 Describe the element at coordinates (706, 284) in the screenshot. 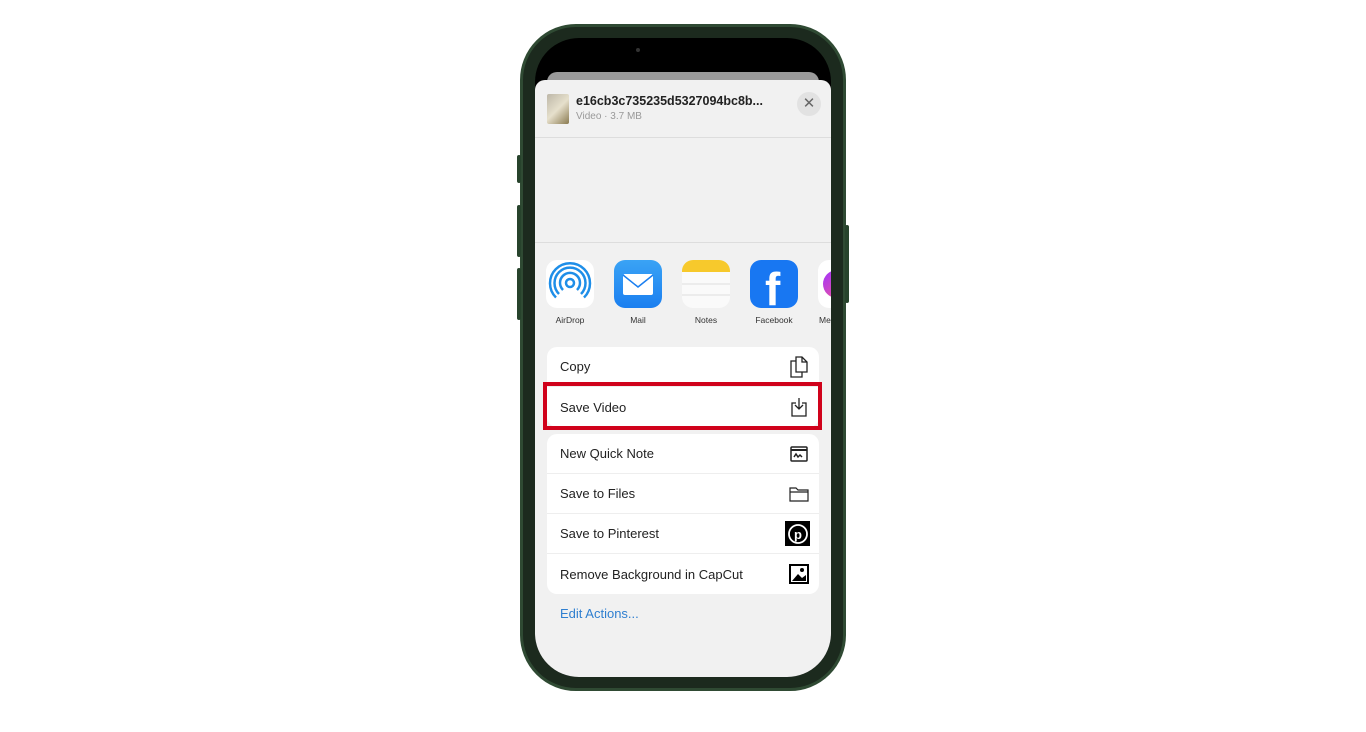

I see `notes-icon` at that location.